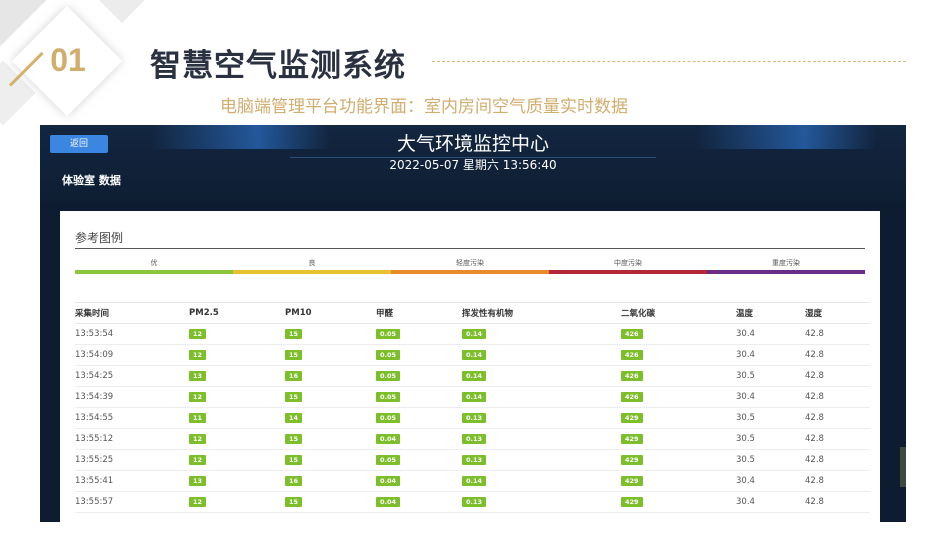 This screenshot has width=946, height=537. Describe the element at coordinates (669, 61) in the screenshot. I see `title-divider` at that location.